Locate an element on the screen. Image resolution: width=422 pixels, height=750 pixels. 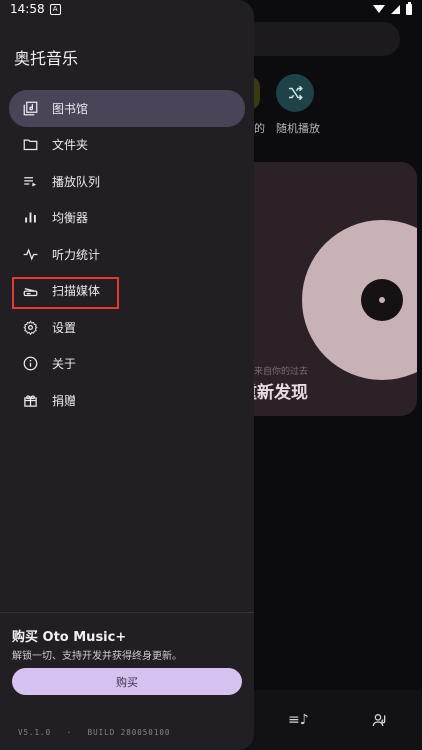
gift-icon is located at coordinates (30, 400).